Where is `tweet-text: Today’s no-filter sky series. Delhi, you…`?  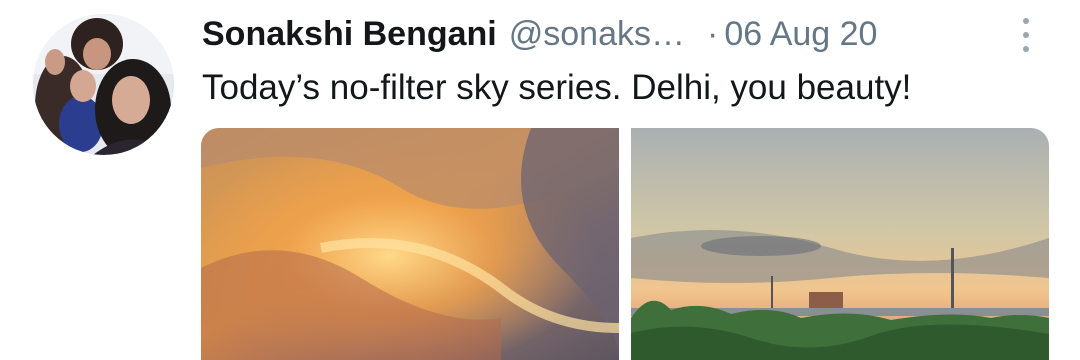 tweet-text: Today’s no-filter sky series. Delhi, you… is located at coordinates (557, 87).